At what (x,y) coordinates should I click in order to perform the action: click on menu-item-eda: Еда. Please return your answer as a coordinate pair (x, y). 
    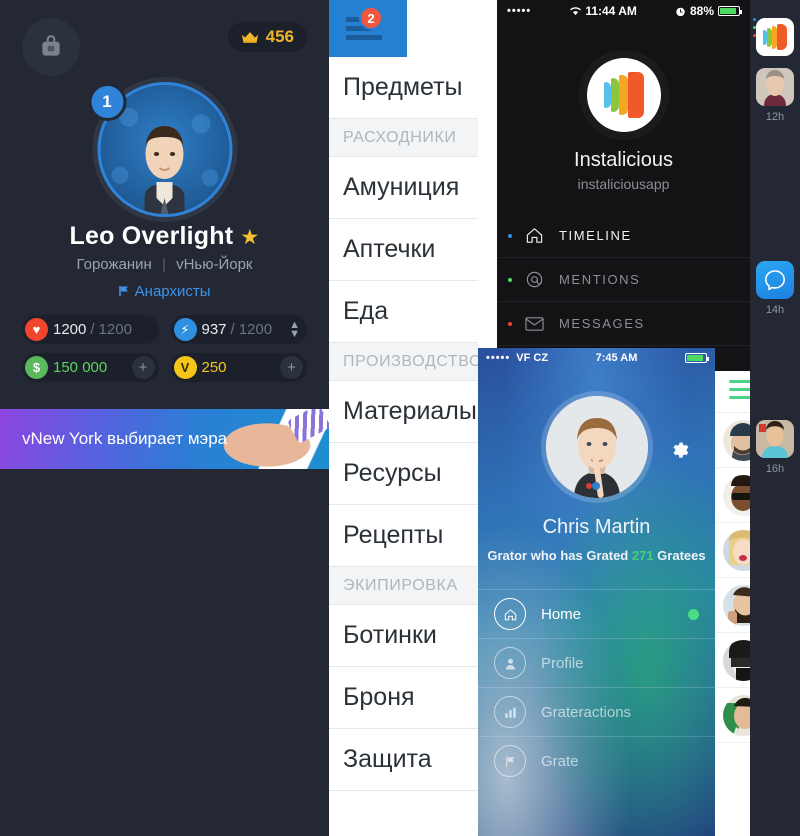
    Looking at the image, I should click on (403, 312).